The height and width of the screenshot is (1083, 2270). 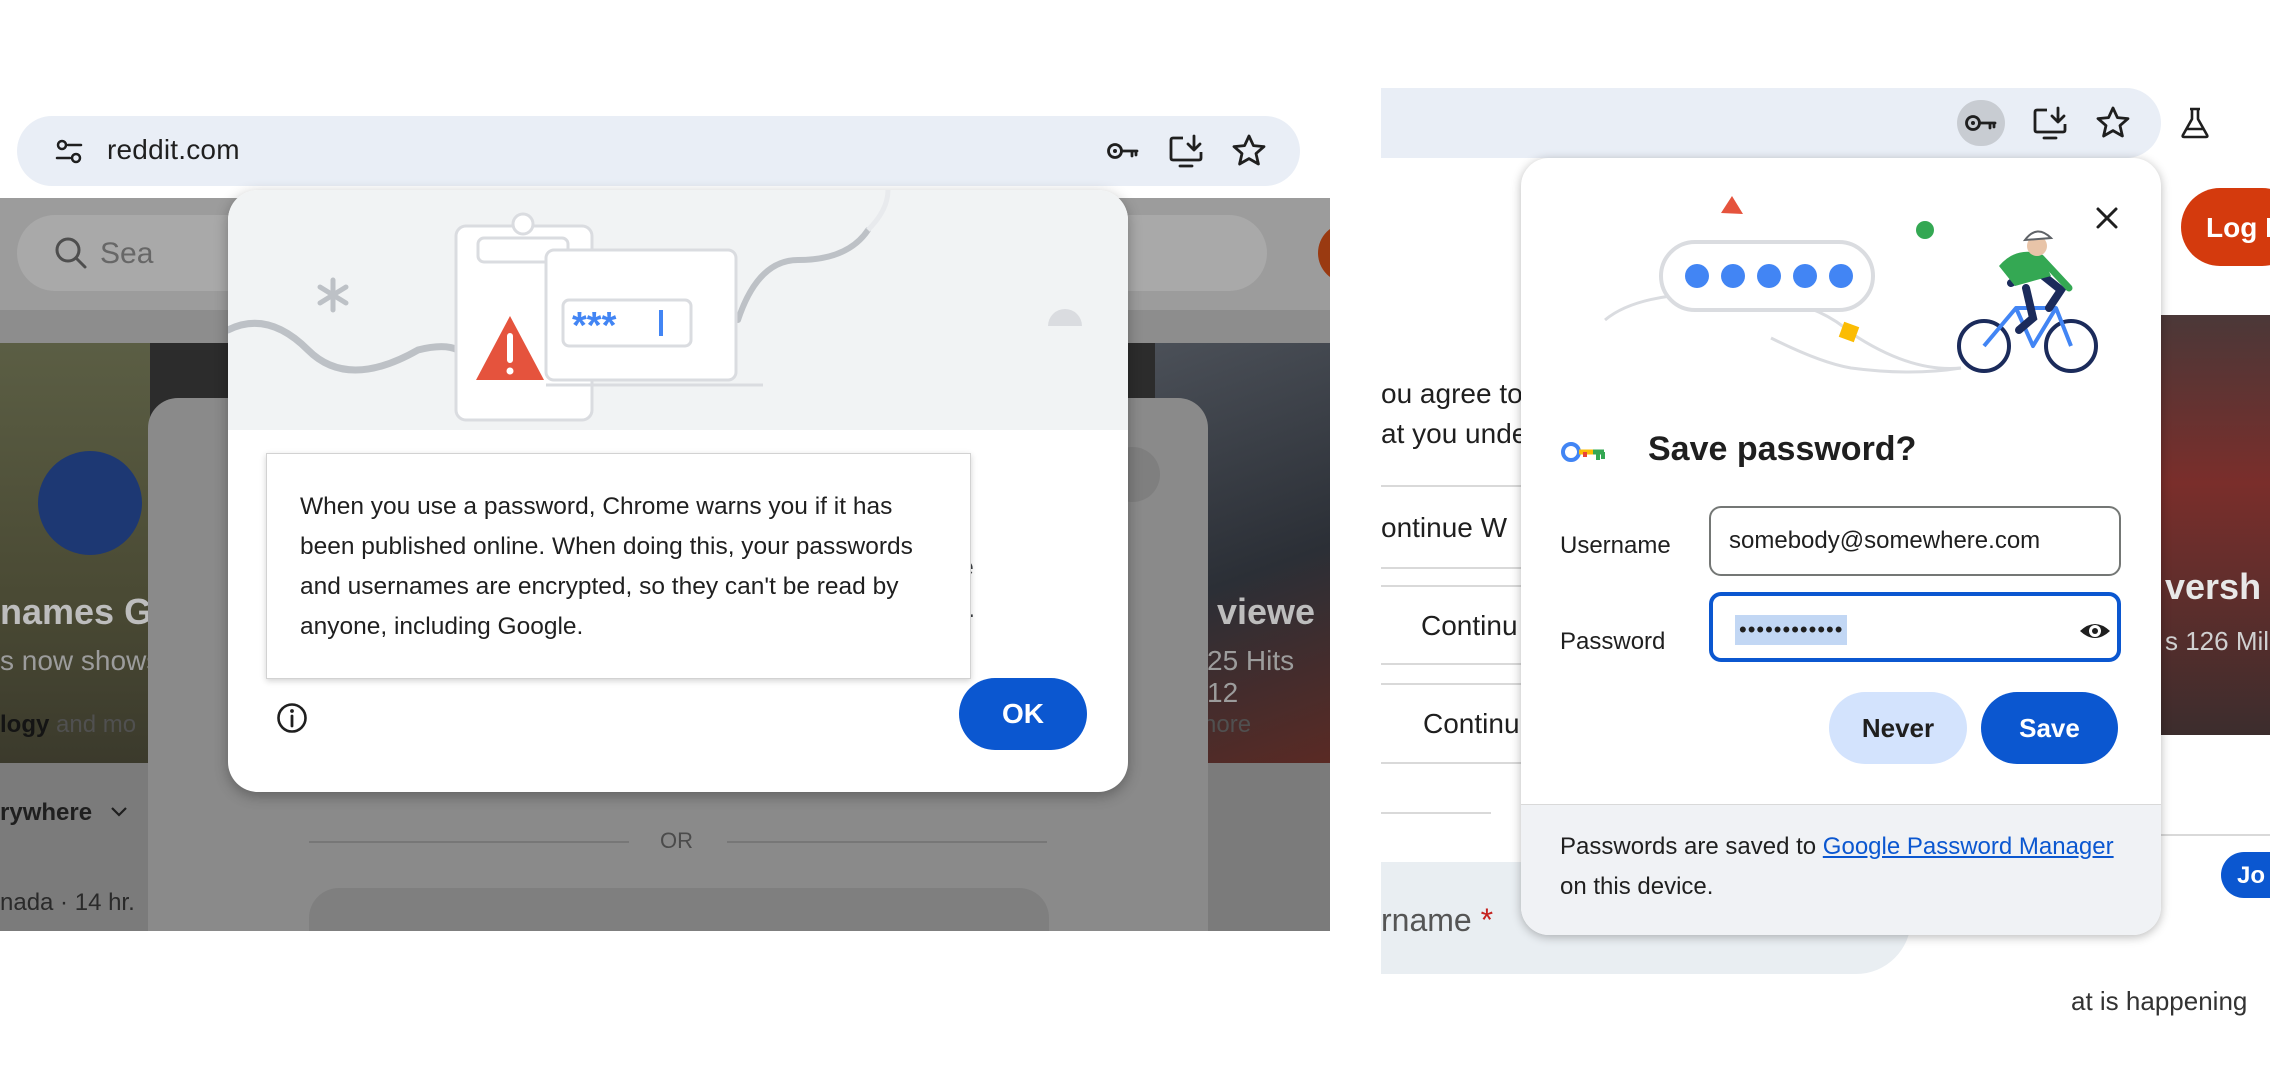 I want to click on sort-dropdown: rywhere, so click(x=46, y=812).